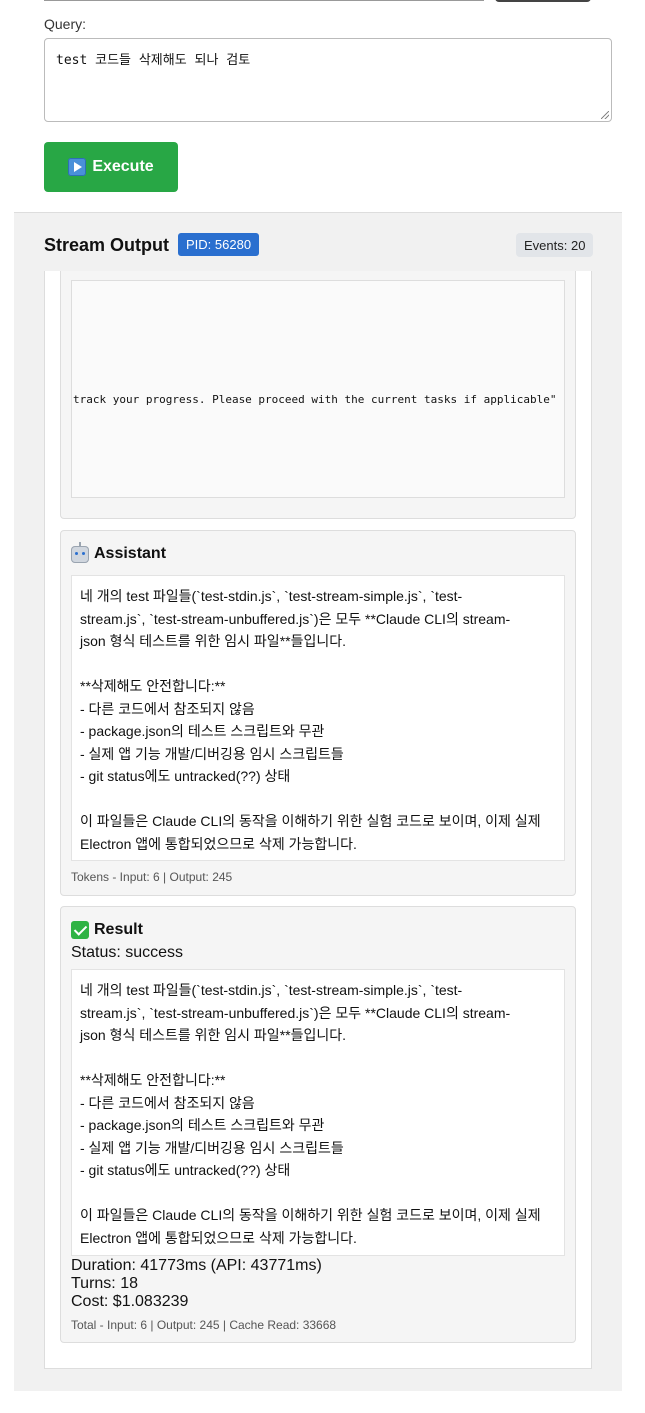 Image resolution: width=645 pixels, height=1413 pixels. What do you see at coordinates (104, 1283) in the screenshot?
I see `result-turns: Turns: 18` at bounding box center [104, 1283].